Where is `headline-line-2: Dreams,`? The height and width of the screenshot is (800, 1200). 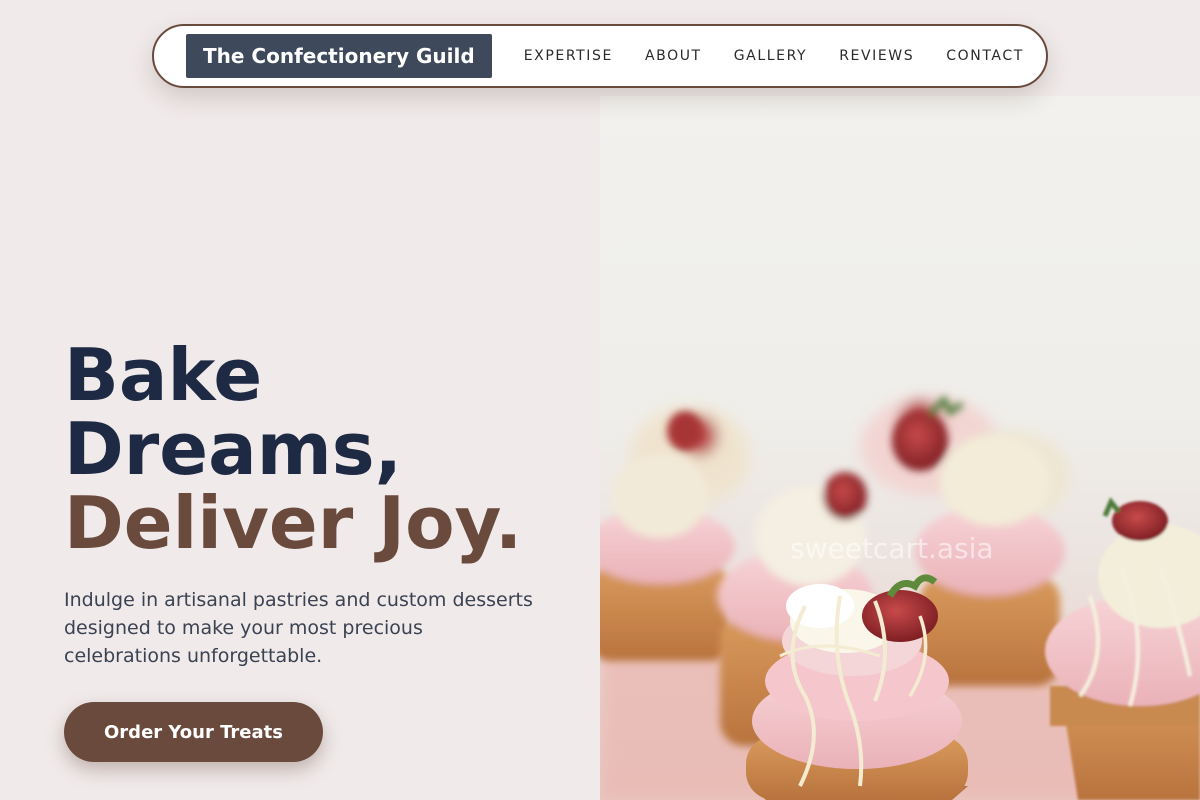 headline-line-2: Dreams, is located at coordinates (233, 449).